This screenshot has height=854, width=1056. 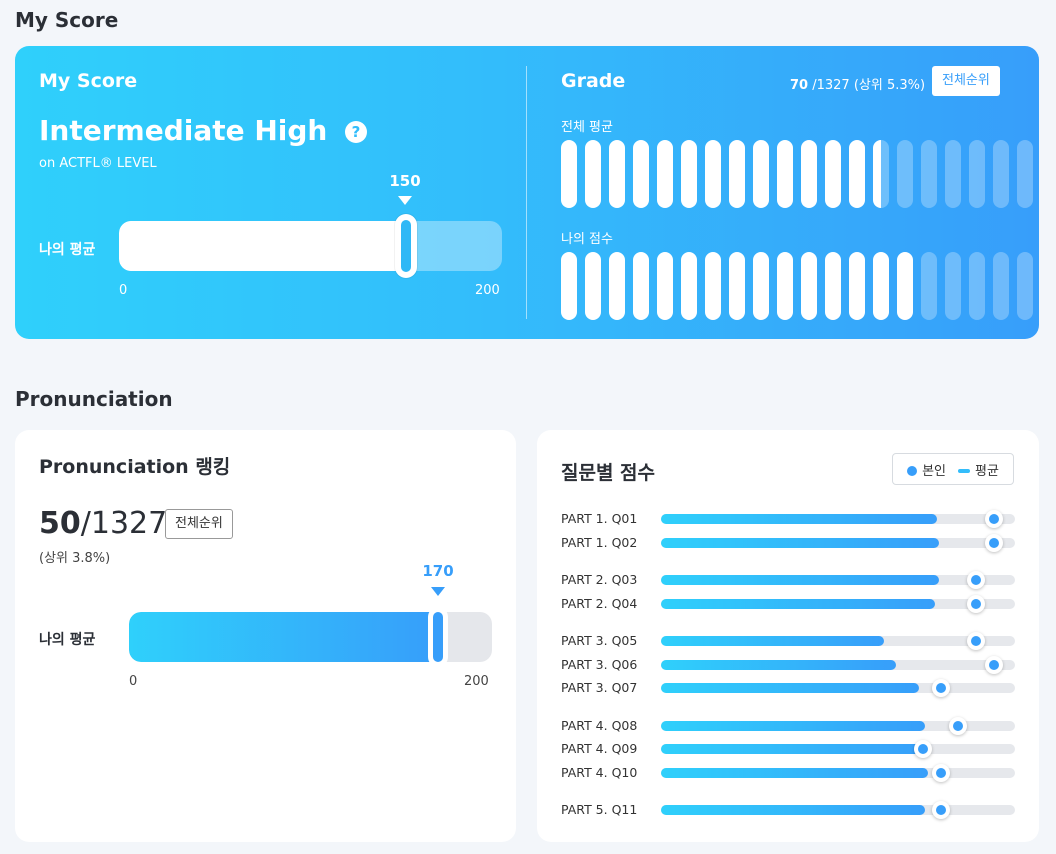 What do you see at coordinates (133, 681) in the screenshot?
I see `pronunciation-min: 0` at bounding box center [133, 681].